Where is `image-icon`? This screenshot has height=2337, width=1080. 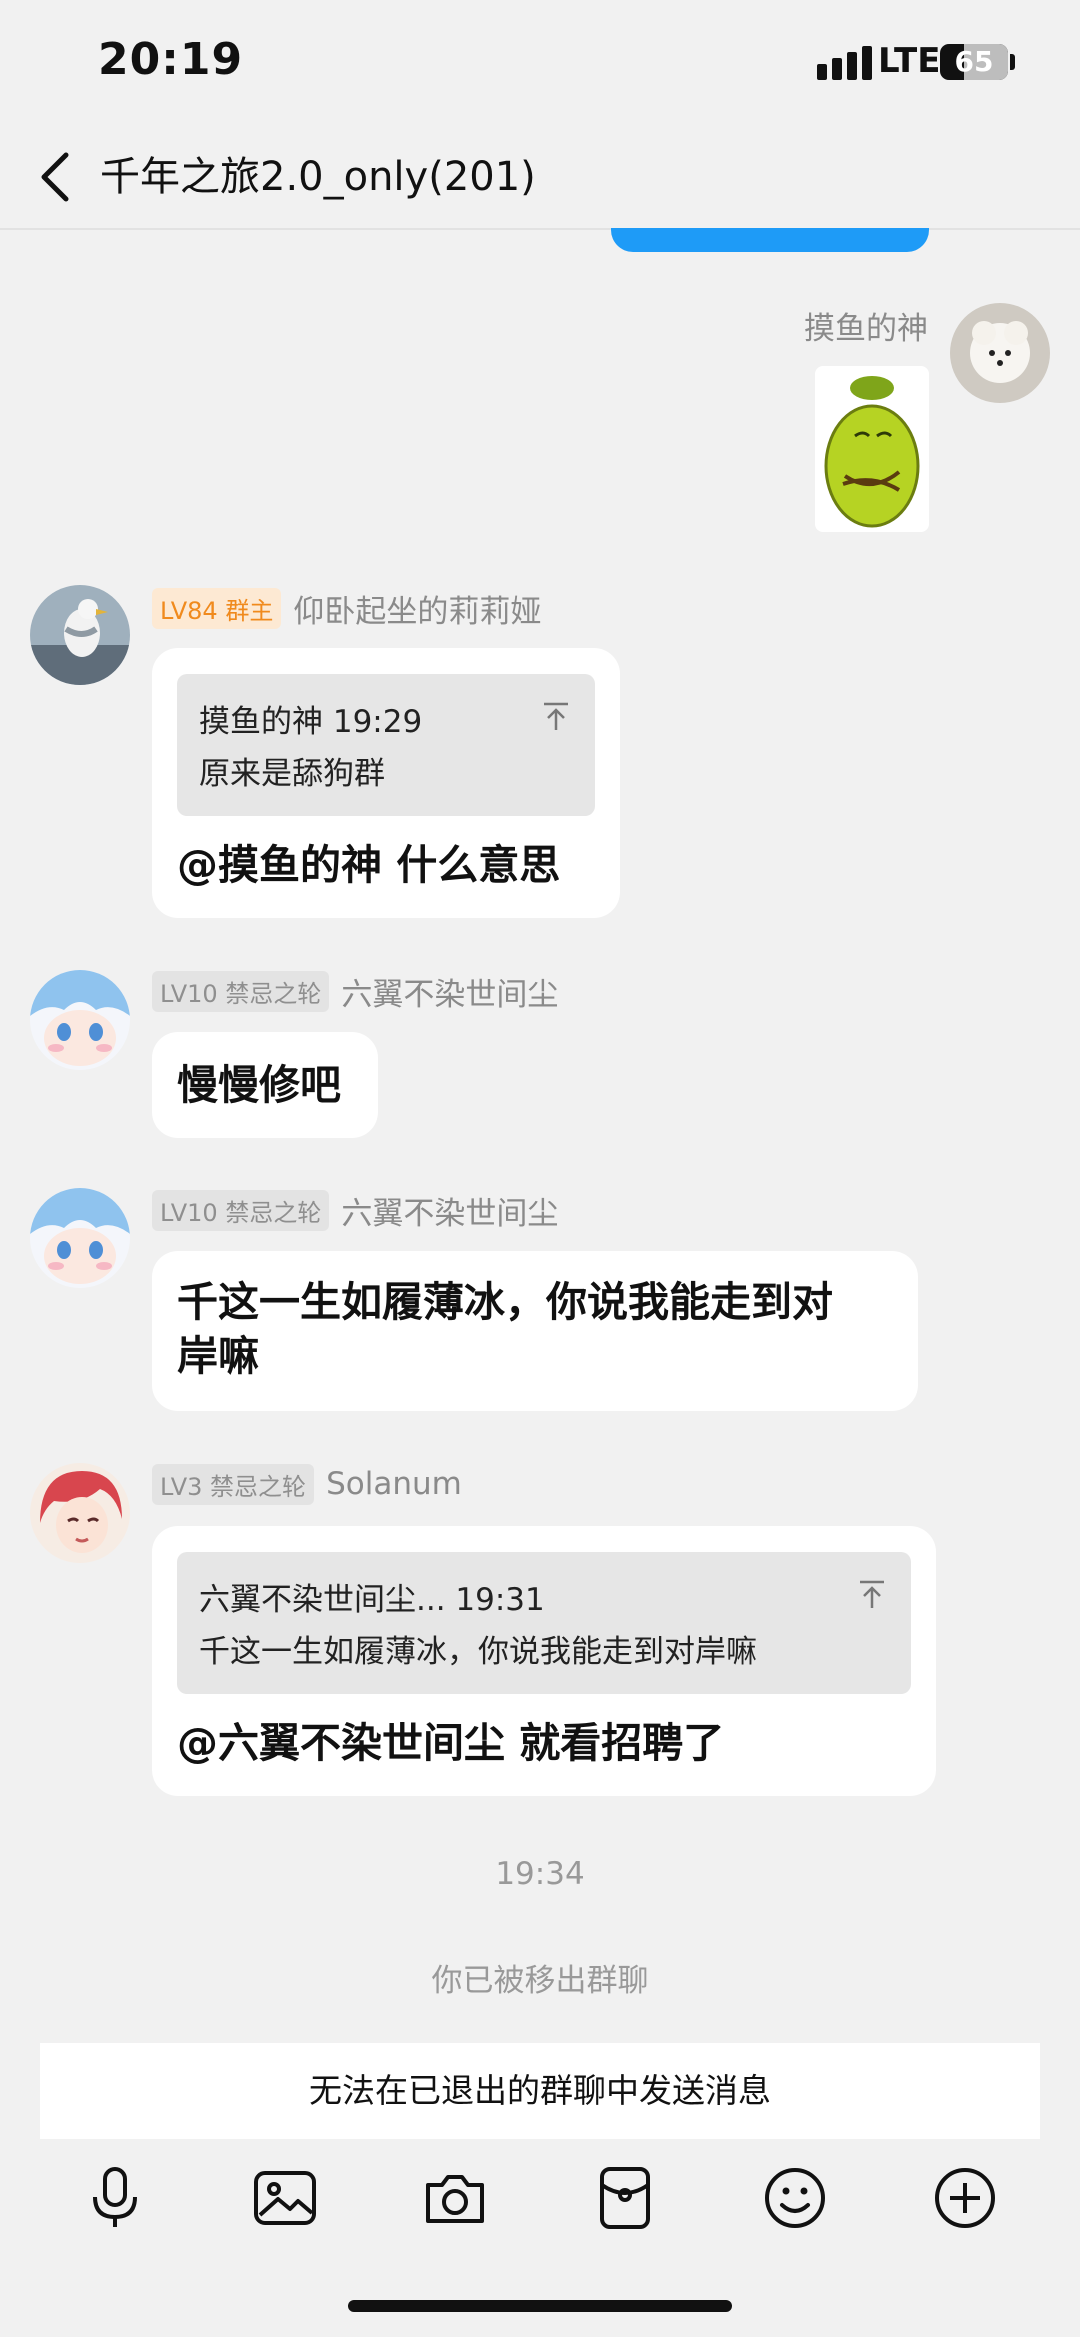 image-icon is located at coordinates (285, 2198).